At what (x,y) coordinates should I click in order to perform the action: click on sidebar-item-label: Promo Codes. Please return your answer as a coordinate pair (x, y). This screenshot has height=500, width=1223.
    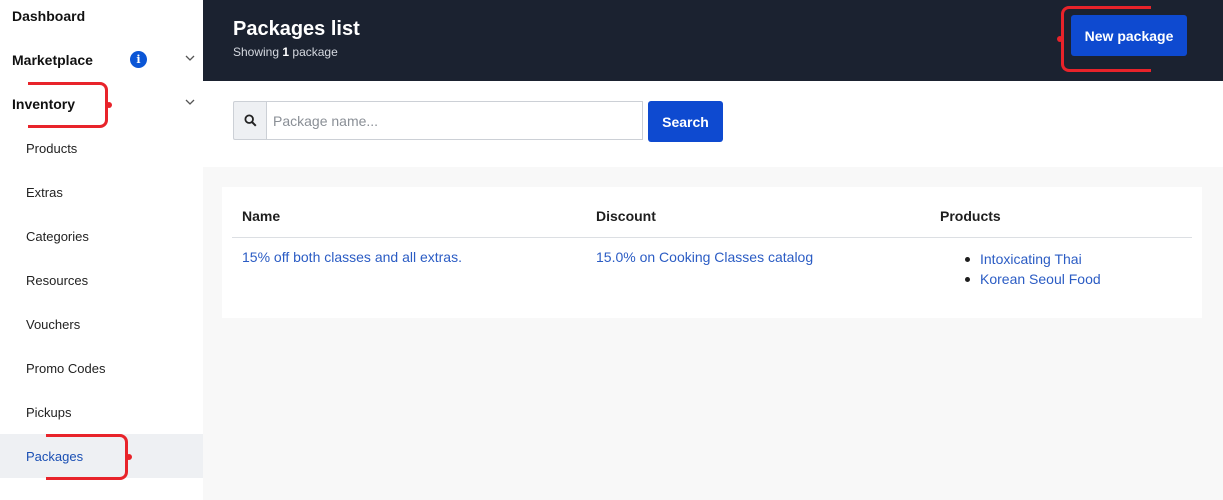
    Looking at the image, I should click on (66, 368).